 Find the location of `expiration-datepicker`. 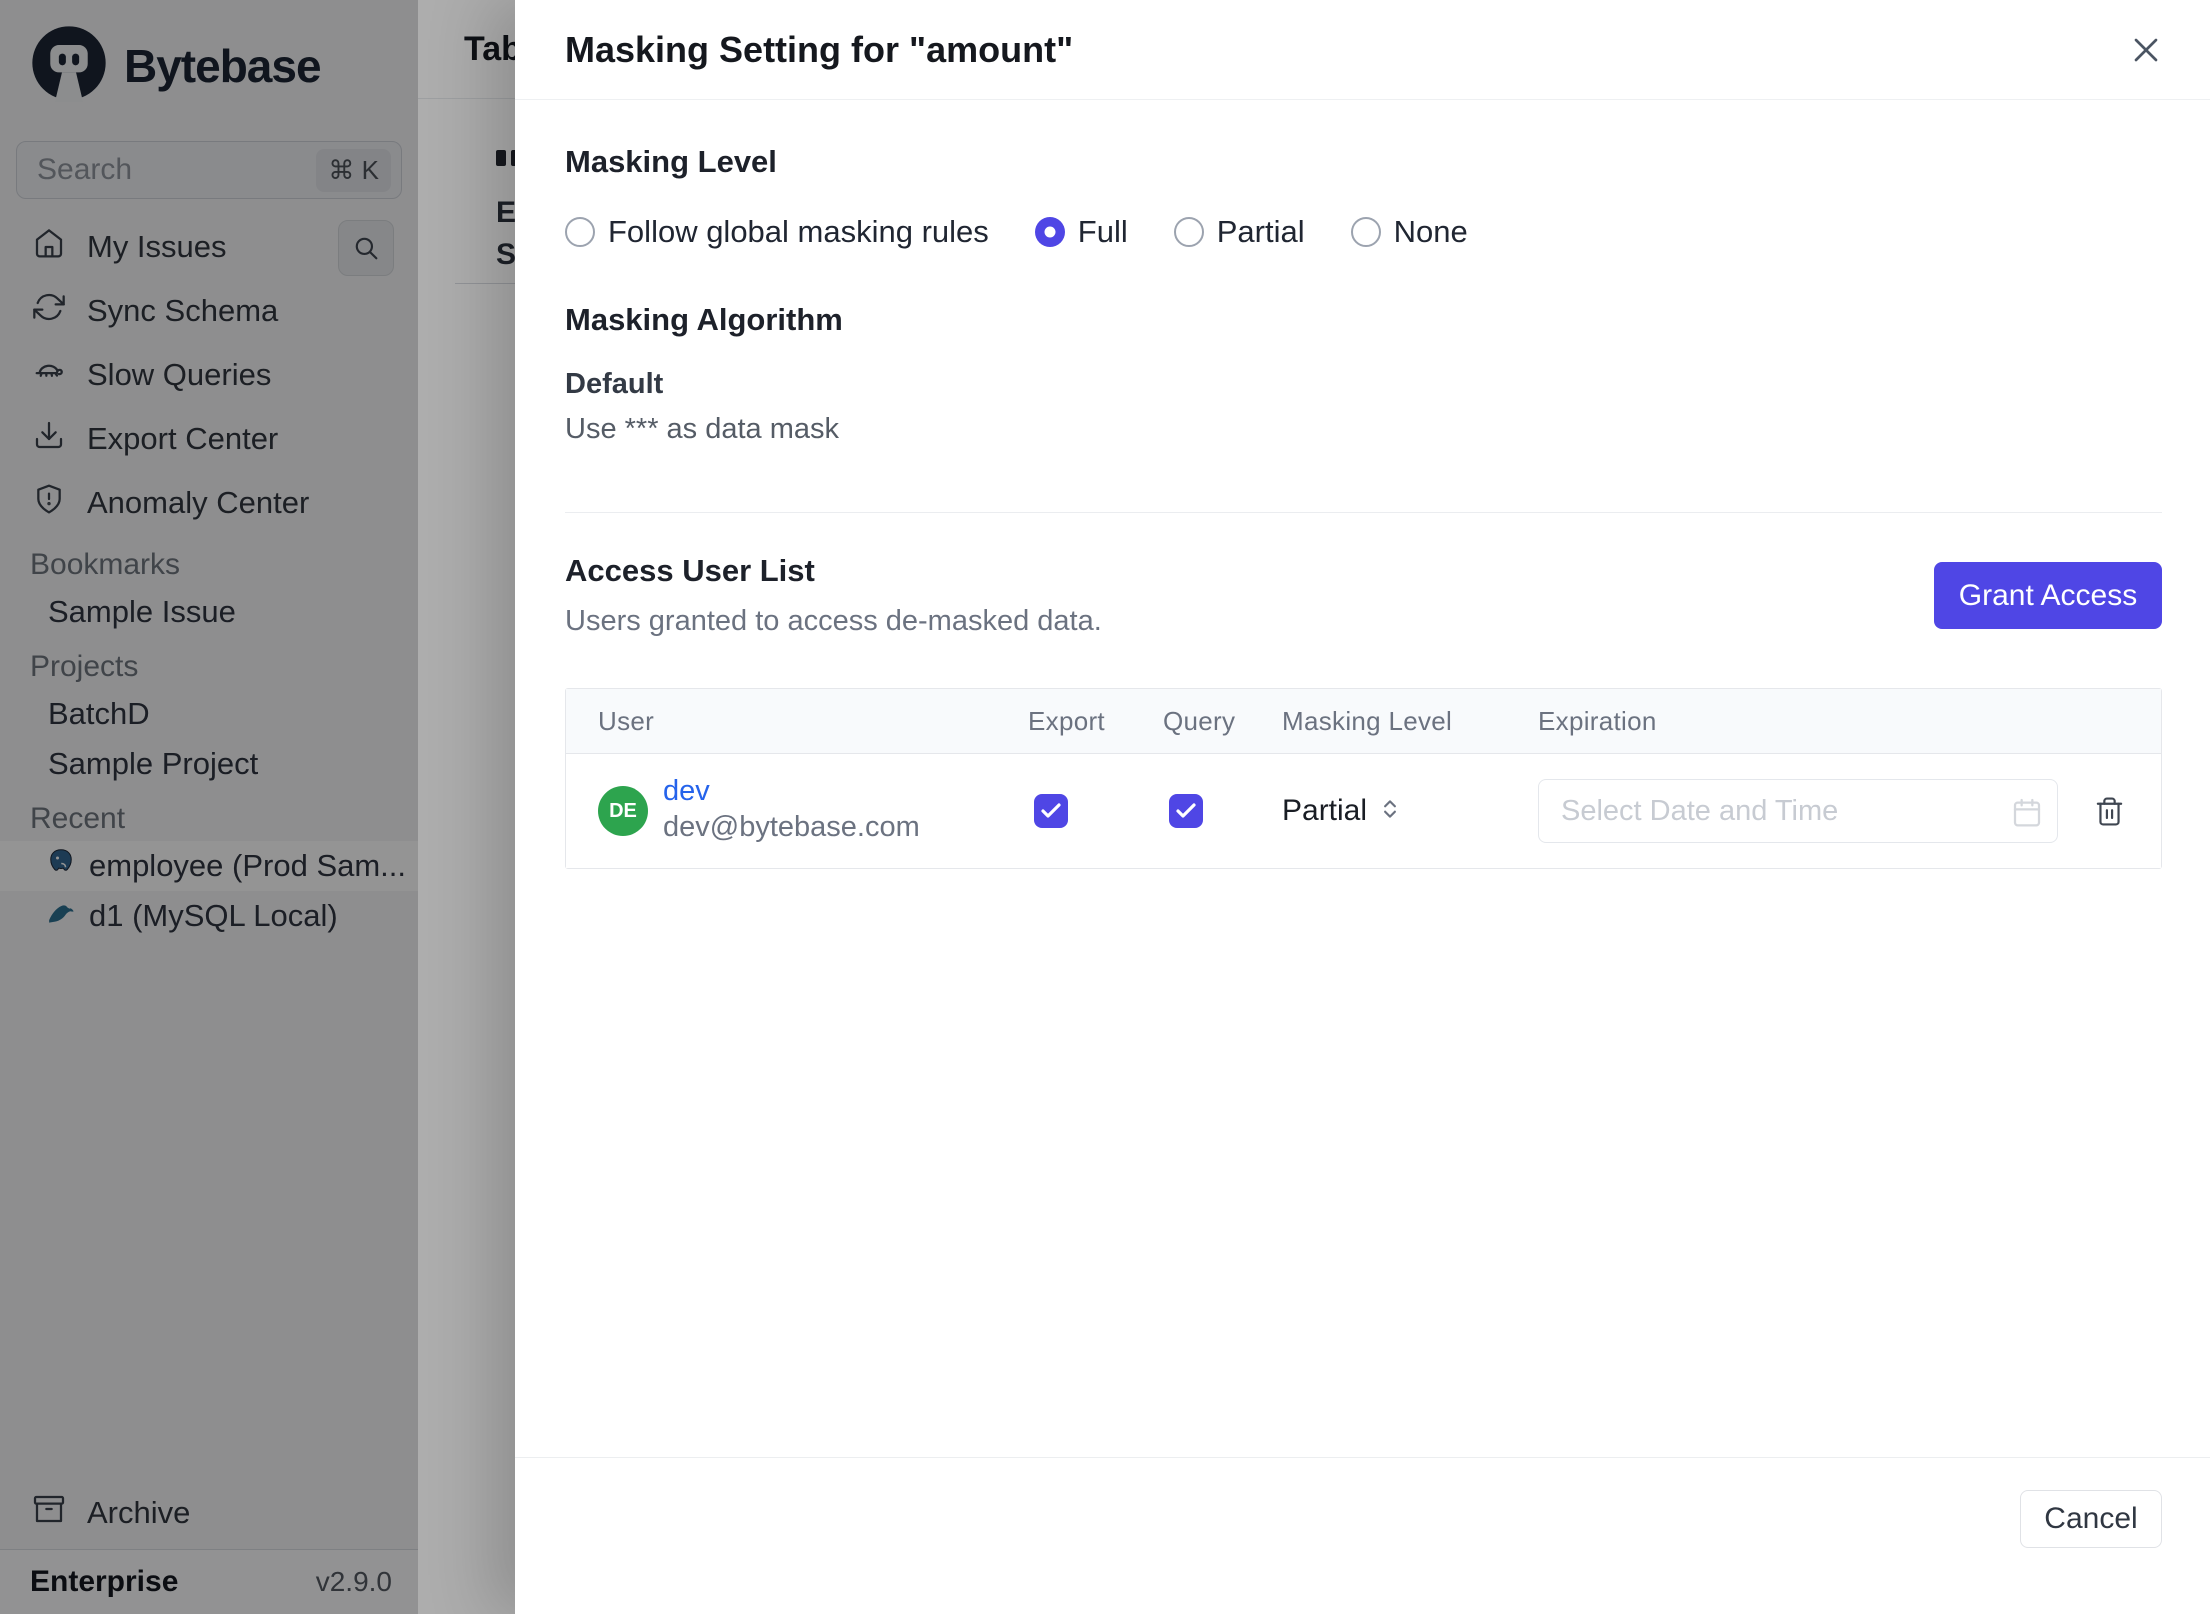

expiration-datepicker is located at coordinates (1798, 811).